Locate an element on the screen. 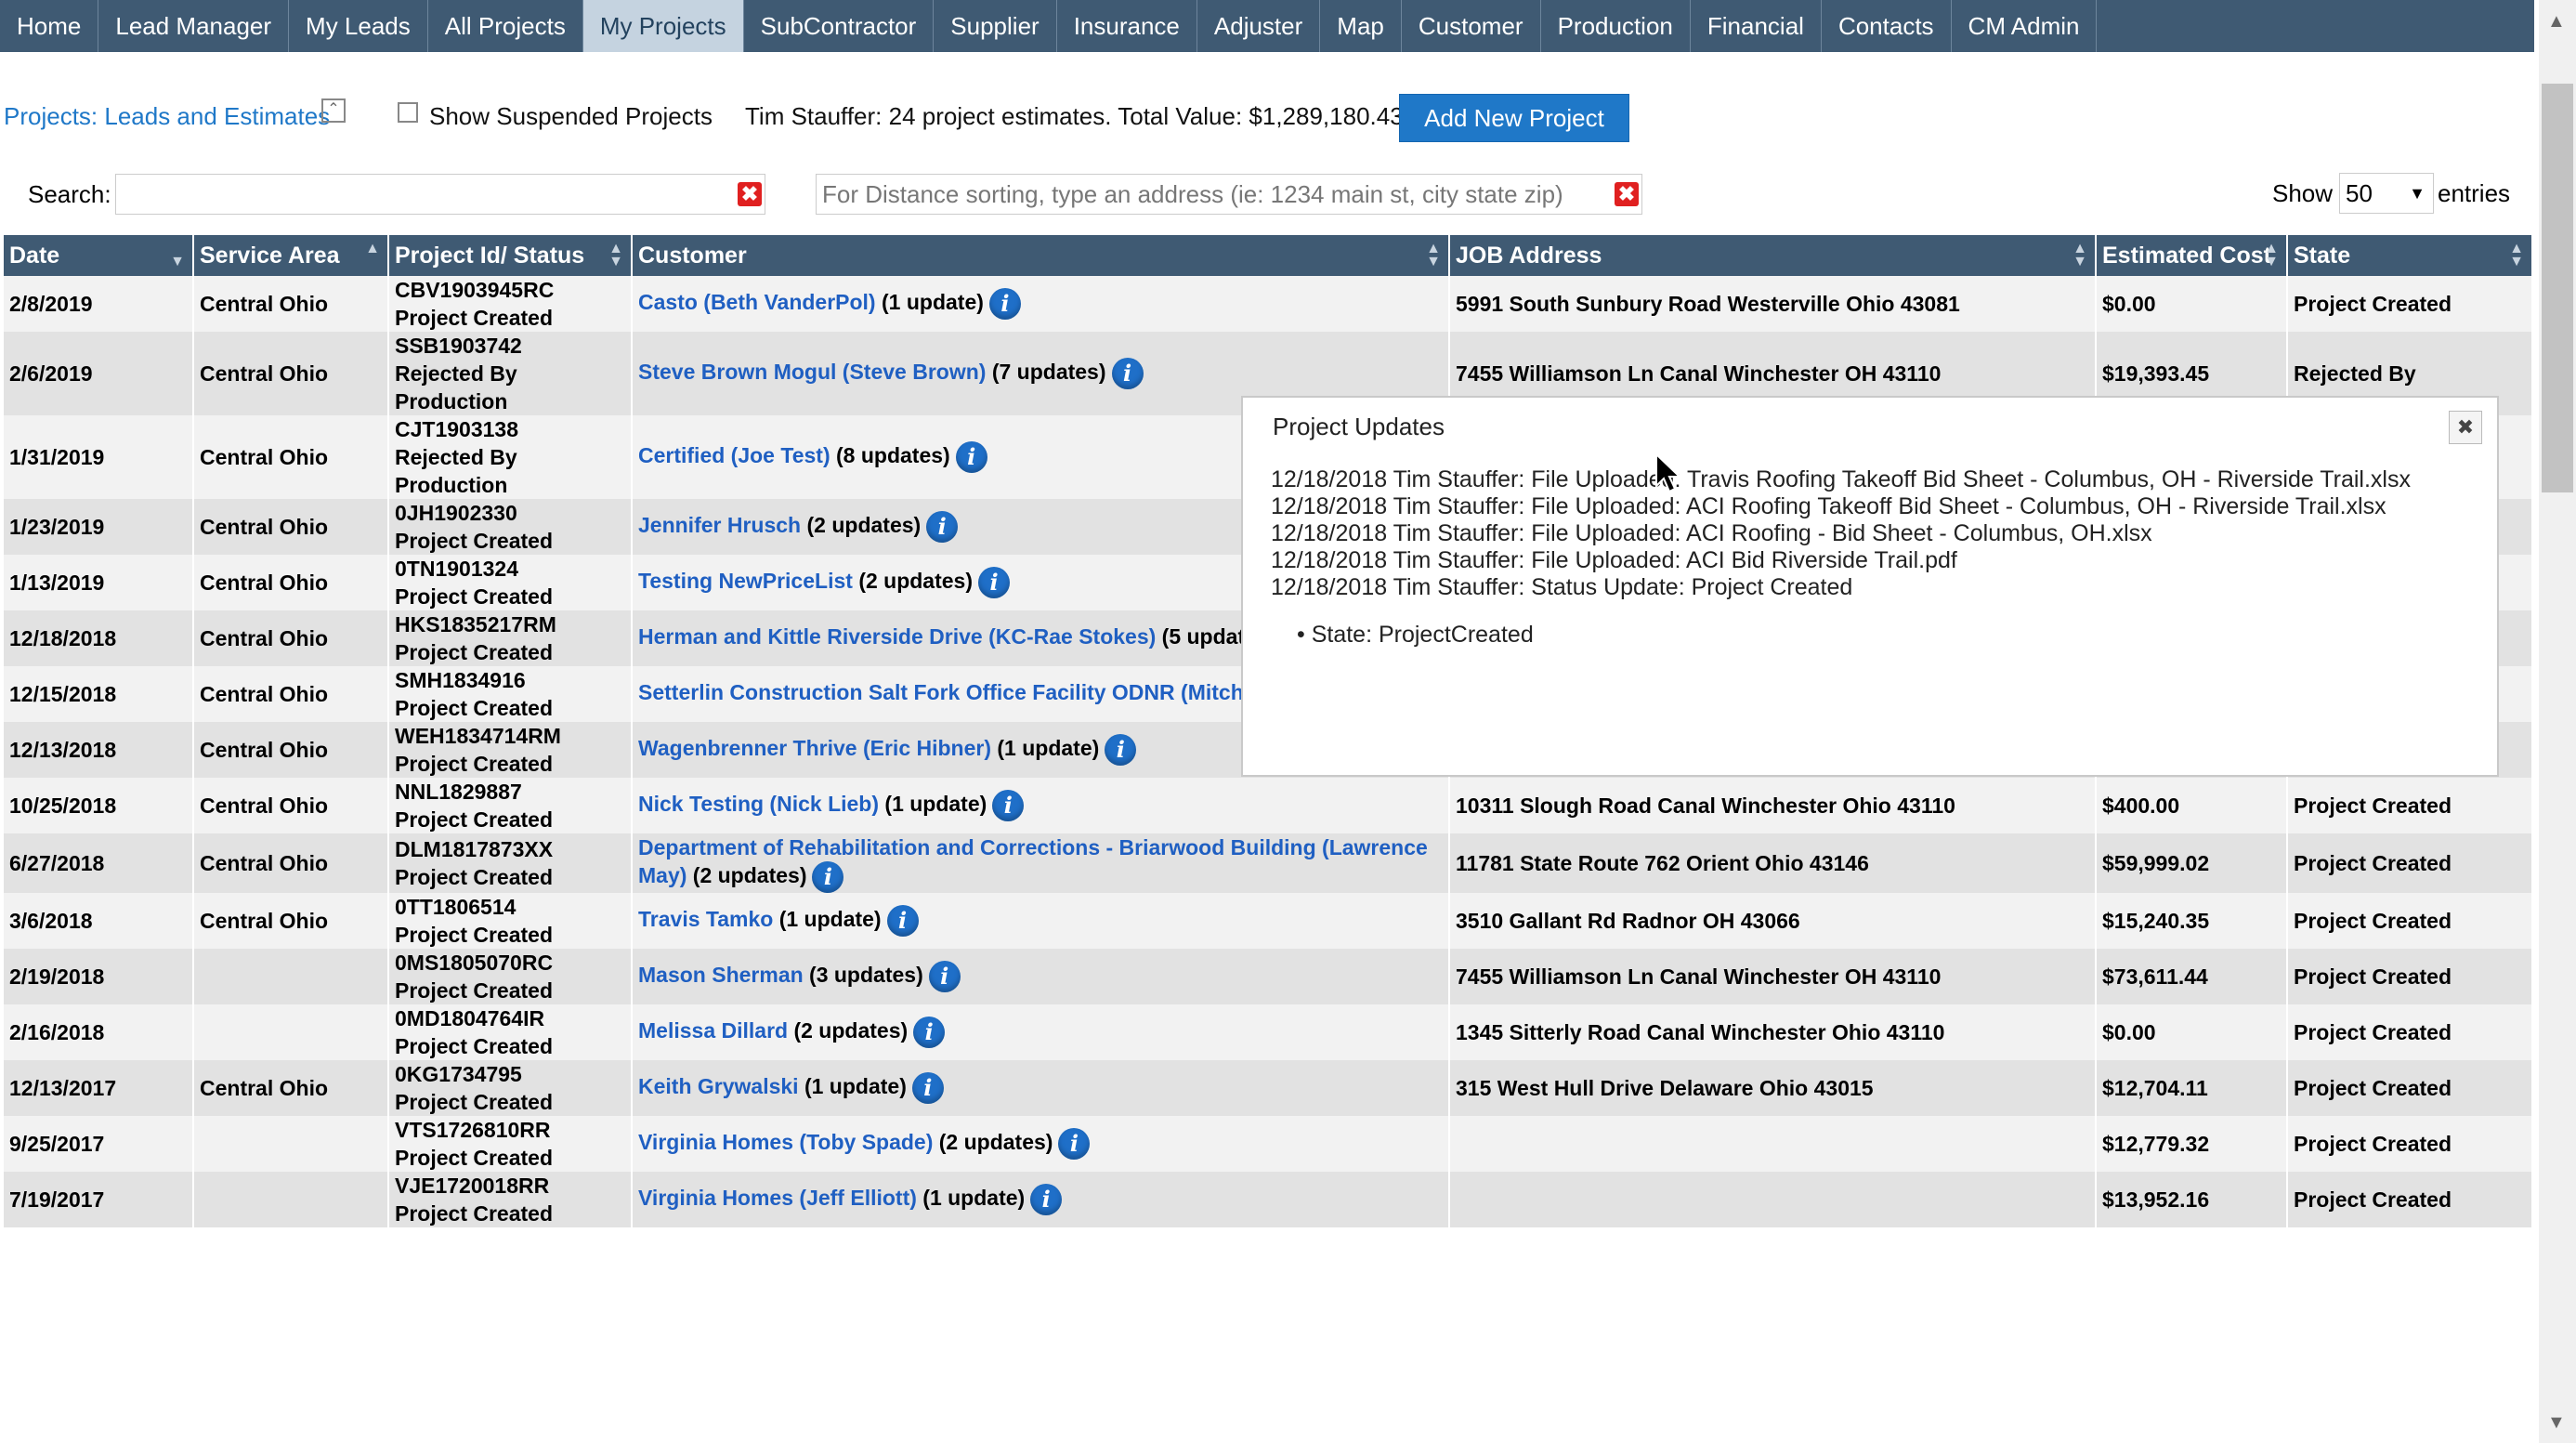 This screenshot has width=2576, height=1443. column-header-date: Date ▼ is located at coordinates (99, 255).